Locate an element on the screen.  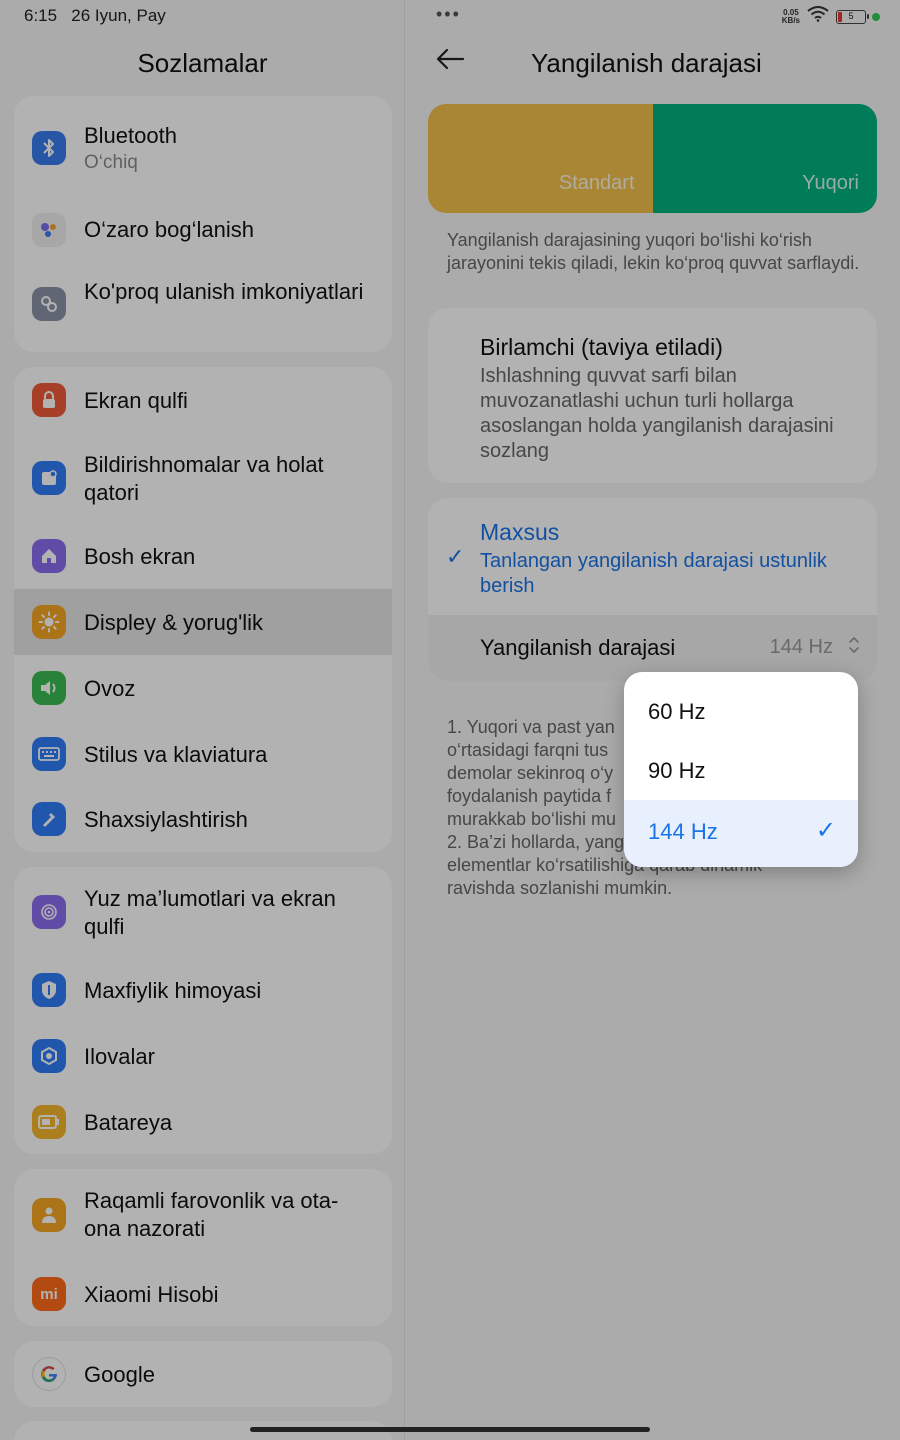
dropdown-option-90hz: 90 Hz is located at coordinates (741, 770).